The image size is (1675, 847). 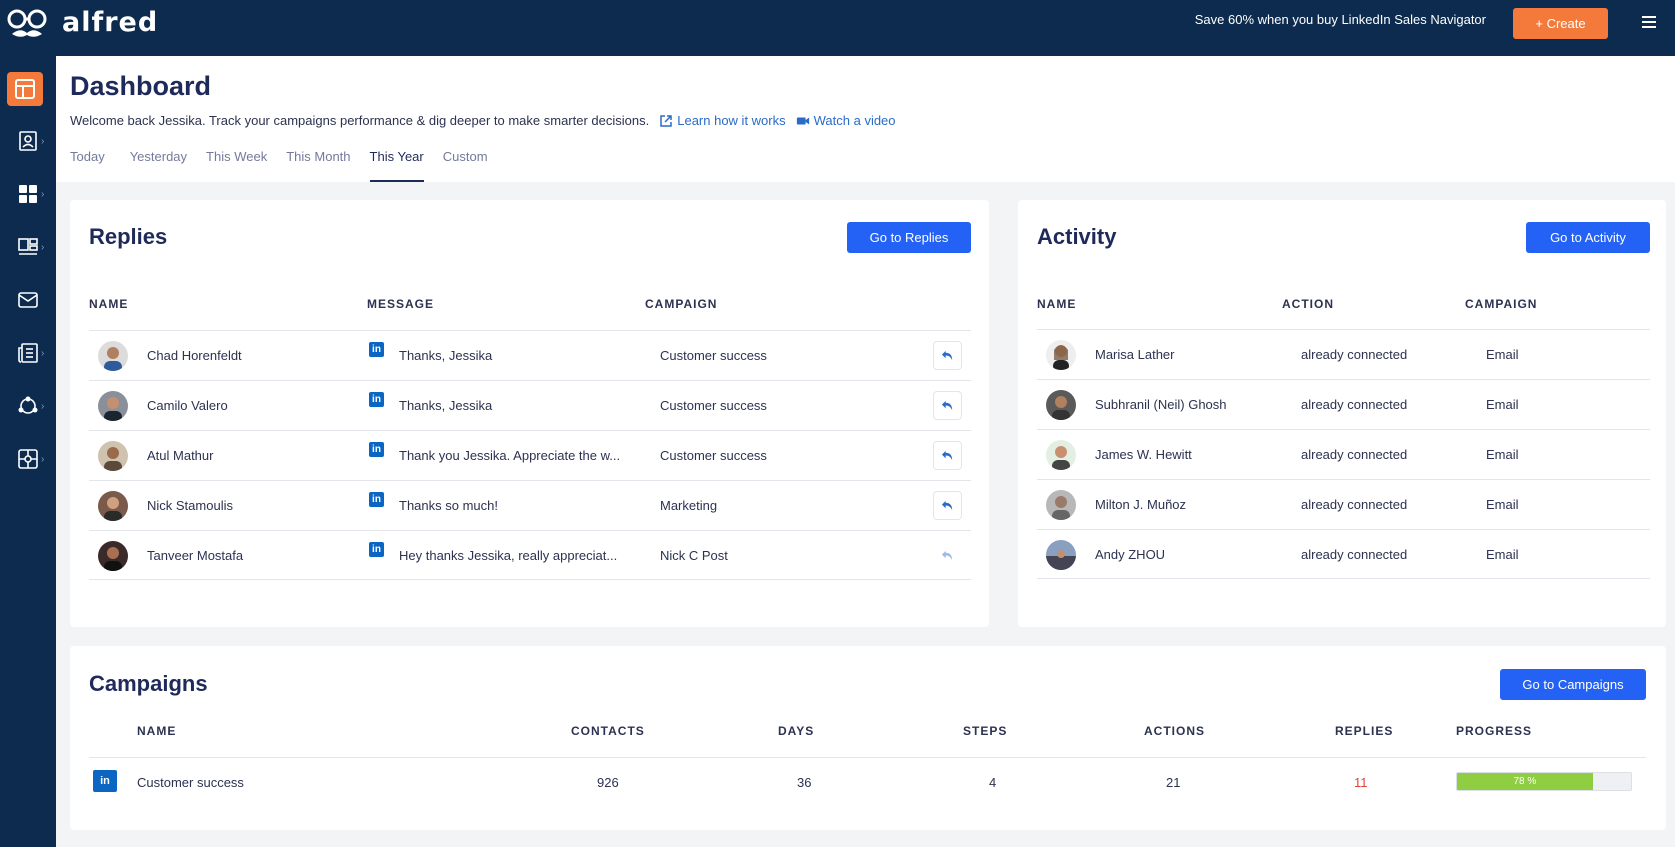 I want to click on table-row: Marisa Lather already connected Email, so click(x=1343, y=354).